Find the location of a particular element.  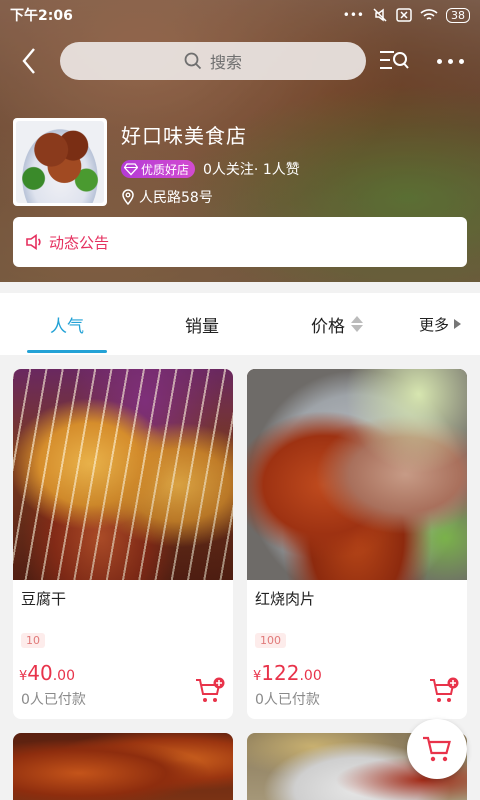

active-tab-indicator is located at coordinates (67, 351).